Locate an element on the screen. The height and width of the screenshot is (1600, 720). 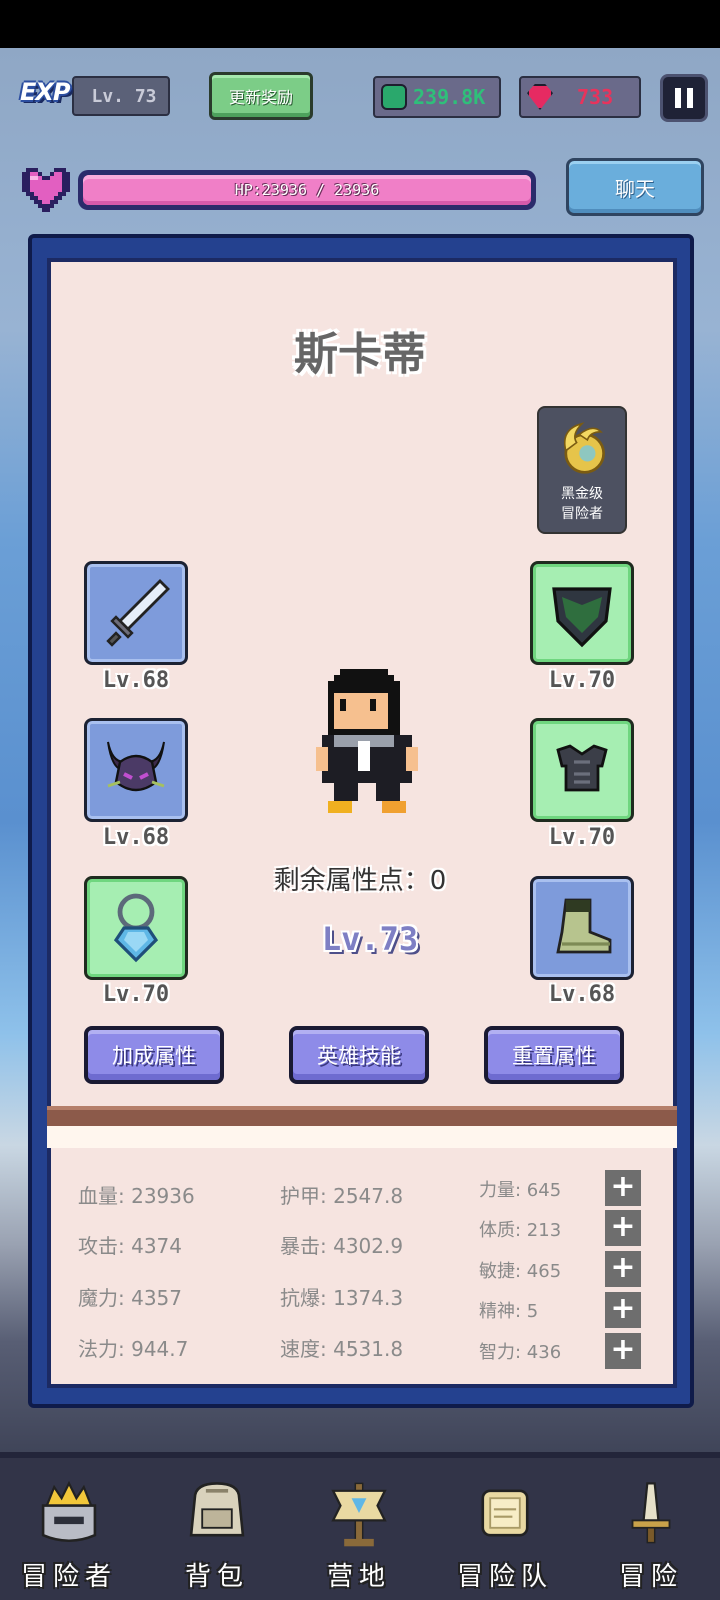
hero-avatar is located at coordinates (367, 741).